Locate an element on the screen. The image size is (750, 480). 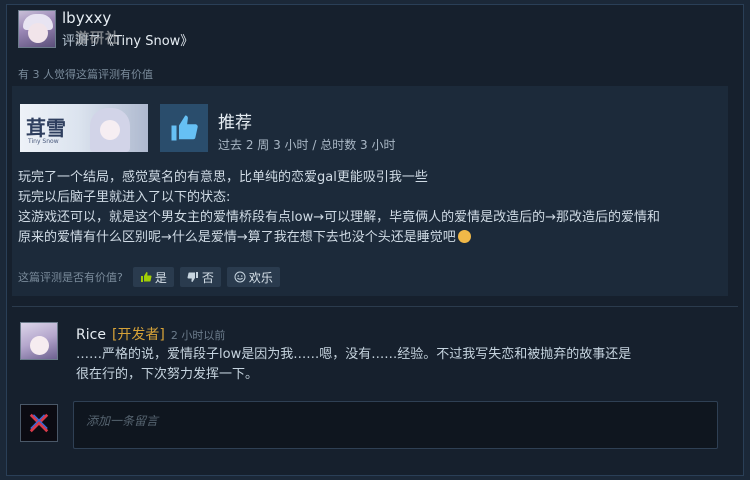
review-line: 玩完了一个结局，感觉莫名的有意思，比单纯的恋爱gal更能吸引我一些 is located at coordinates (223, 177).